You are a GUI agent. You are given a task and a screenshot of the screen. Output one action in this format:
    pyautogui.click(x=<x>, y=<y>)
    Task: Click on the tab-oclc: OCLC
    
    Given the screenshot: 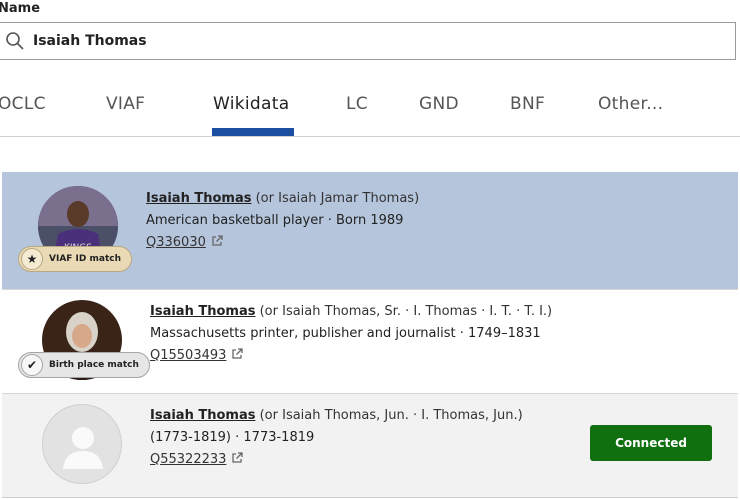 What is the action you would take?
    pyautogui.click(x=23, y=104)
    